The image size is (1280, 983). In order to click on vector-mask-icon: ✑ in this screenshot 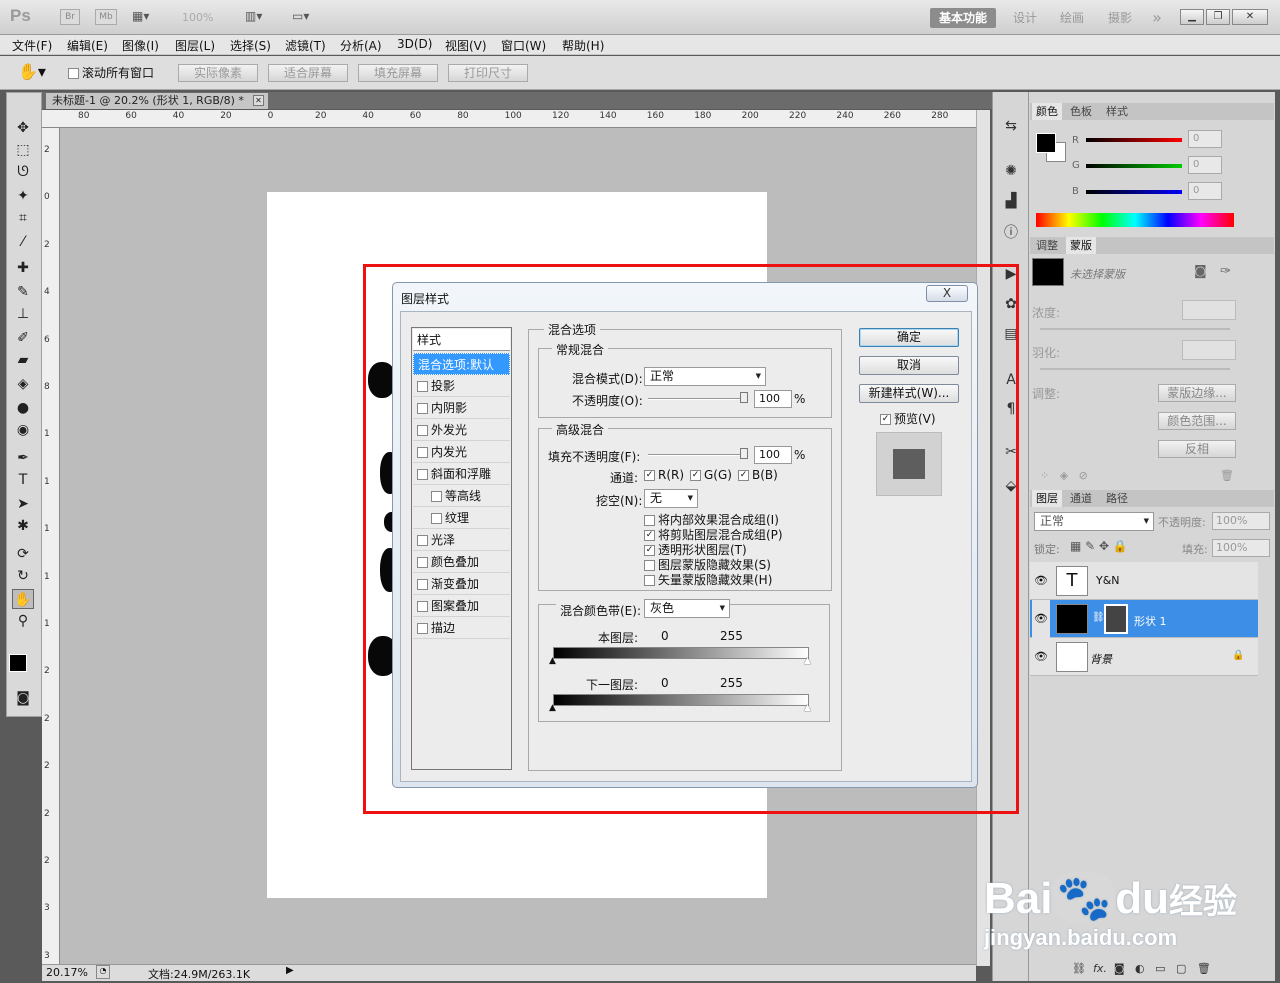, I will do `click(1225, 271)`.